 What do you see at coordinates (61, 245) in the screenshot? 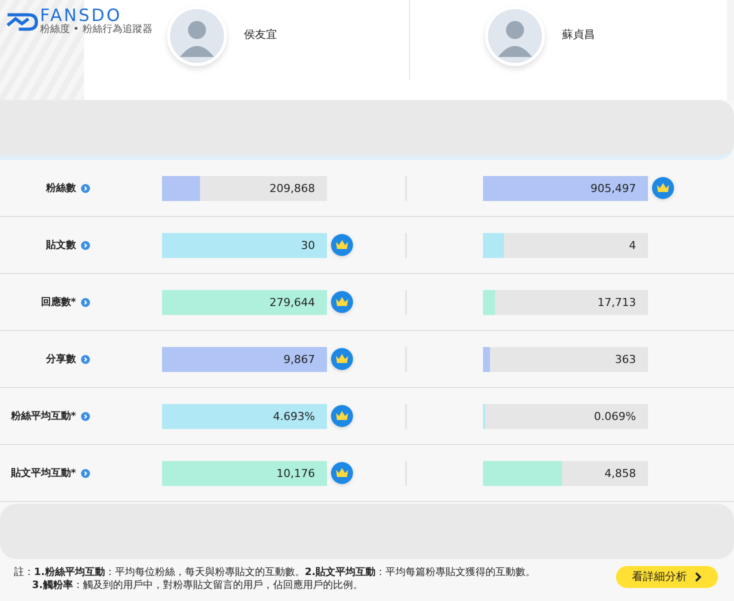
I see `metric-label: 貼文數` at bounding box center [61, 245].